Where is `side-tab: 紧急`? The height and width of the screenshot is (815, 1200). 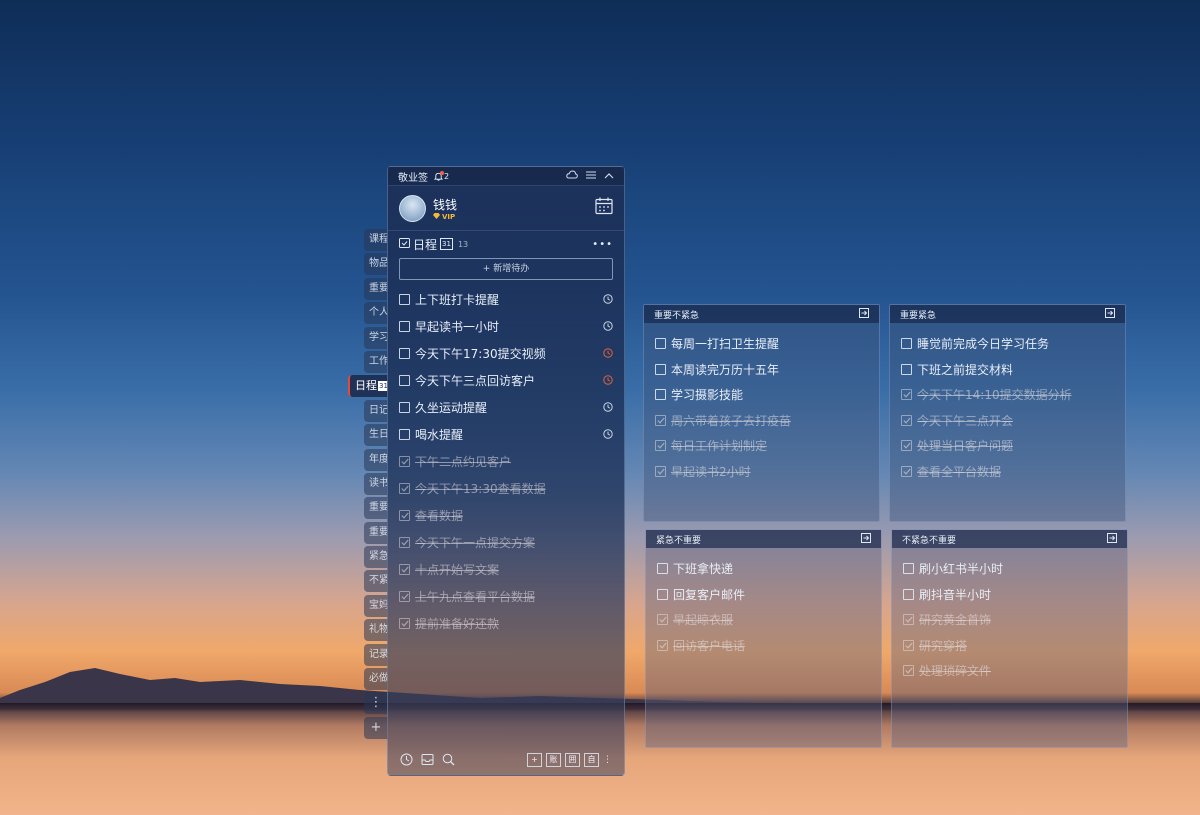 side-tab: 紧急 is located at coordinates (376, 557).